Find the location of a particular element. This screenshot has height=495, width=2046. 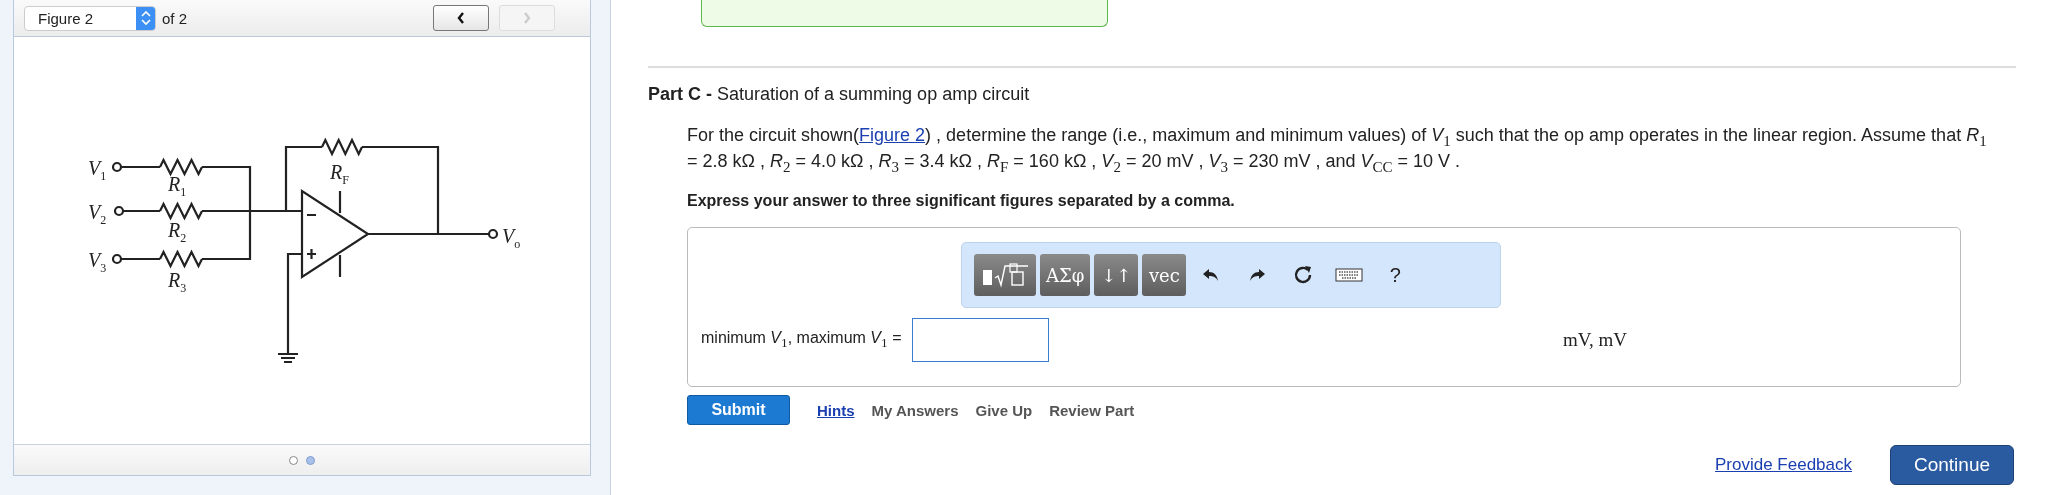

chevron-right-icon is located at coordinates (527, 18).